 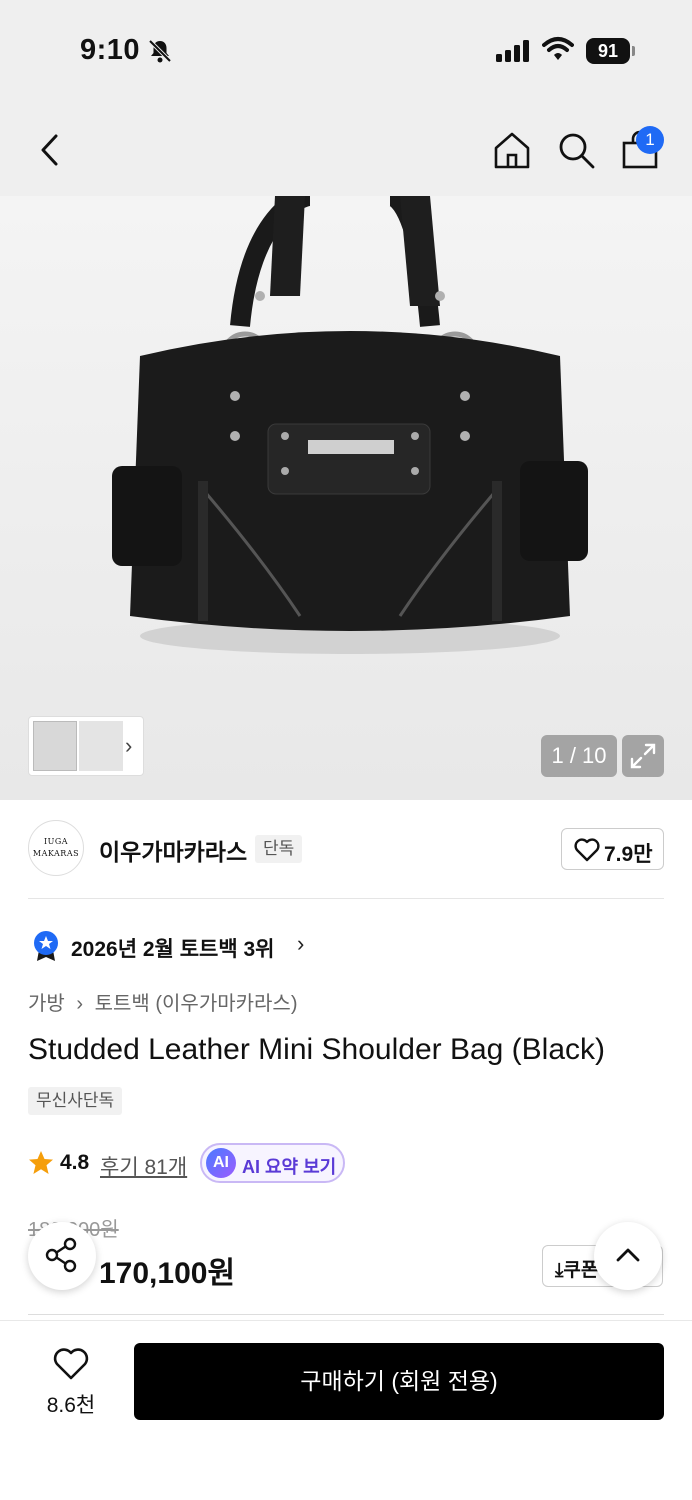 I want to click on chevron-left-icon, so click(x=49, y=150).